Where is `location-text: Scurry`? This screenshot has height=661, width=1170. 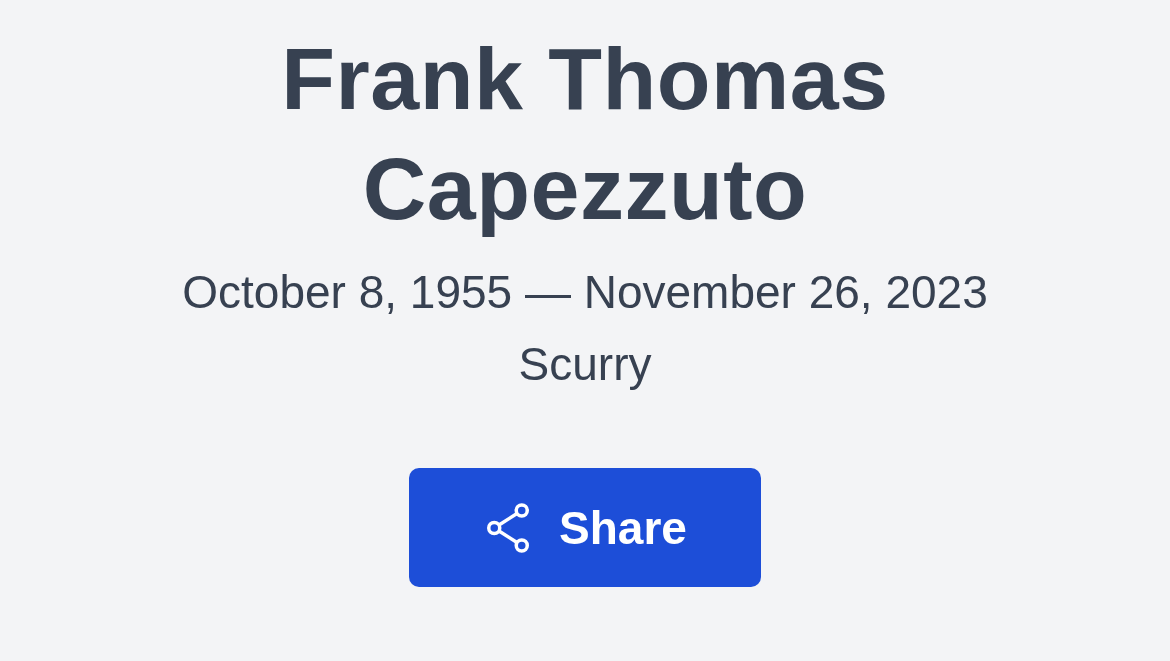
location-text: Scurry is located at coordinates (585, 364).